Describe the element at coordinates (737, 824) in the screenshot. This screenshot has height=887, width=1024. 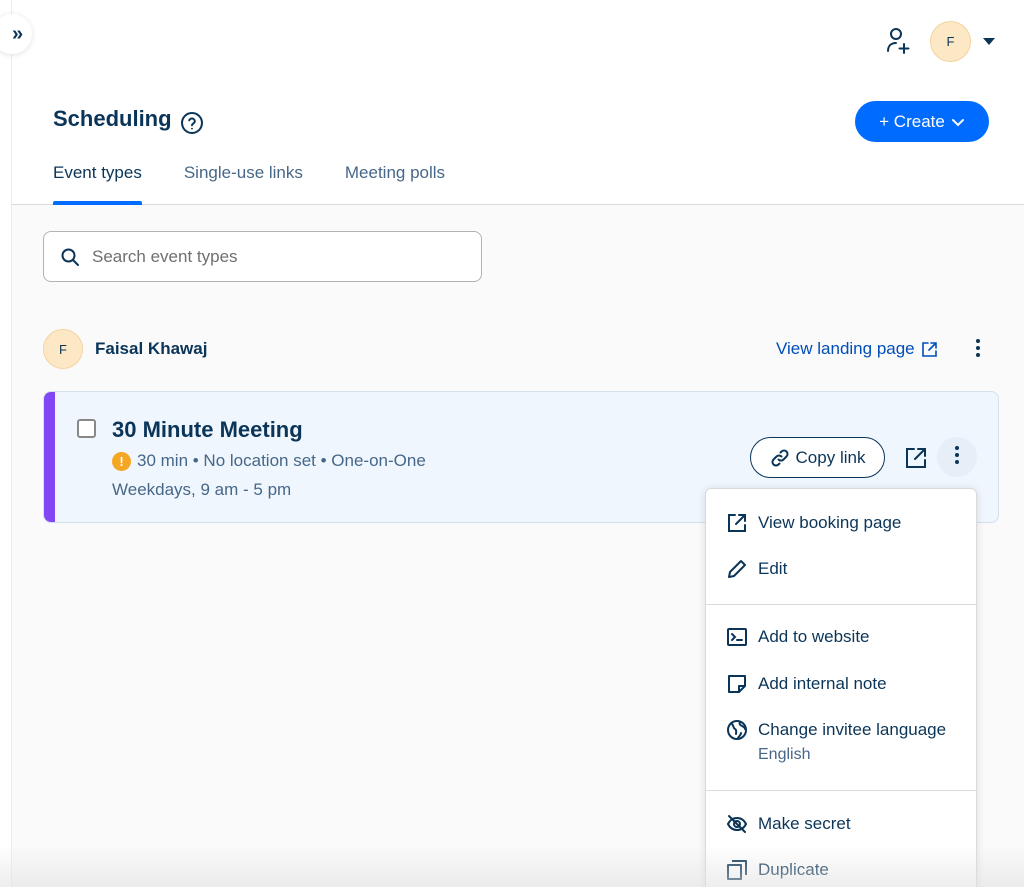
I see `eye-off-icon` at that location.